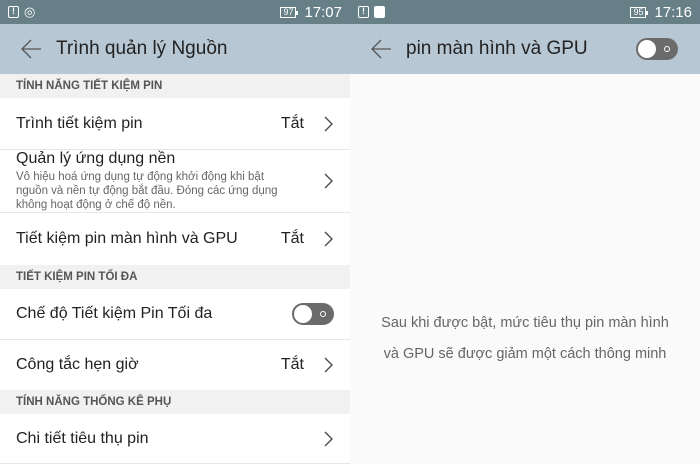  I want to click on status-time: 17:07, so click(323, 12).